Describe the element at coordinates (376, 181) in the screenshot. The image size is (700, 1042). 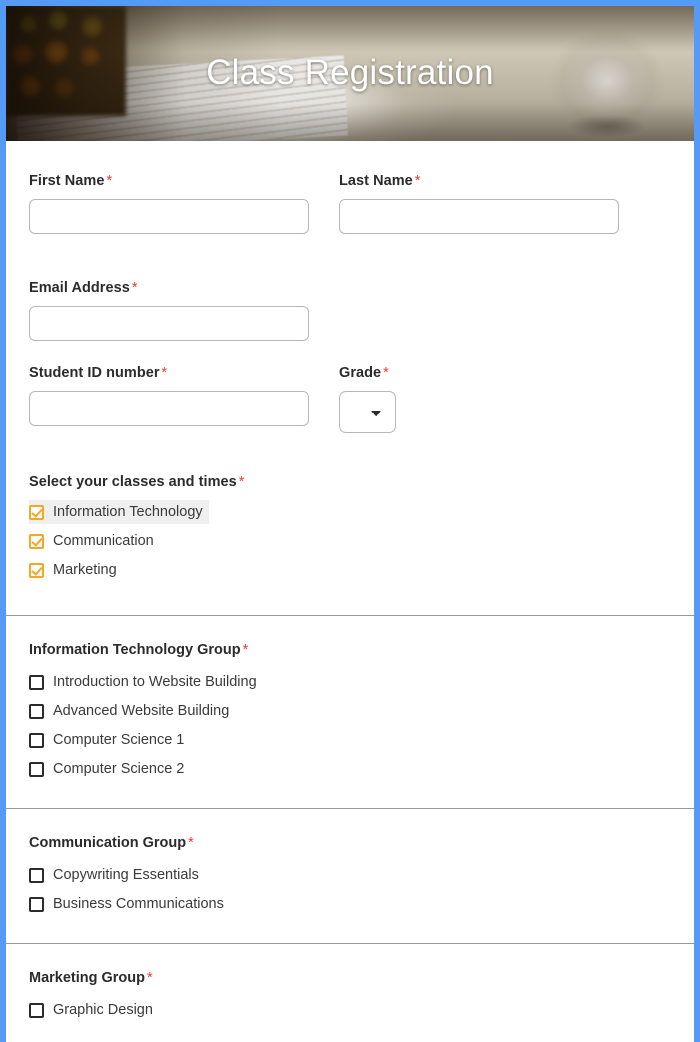
I see `last-name-label-text: Last Name` at that location.